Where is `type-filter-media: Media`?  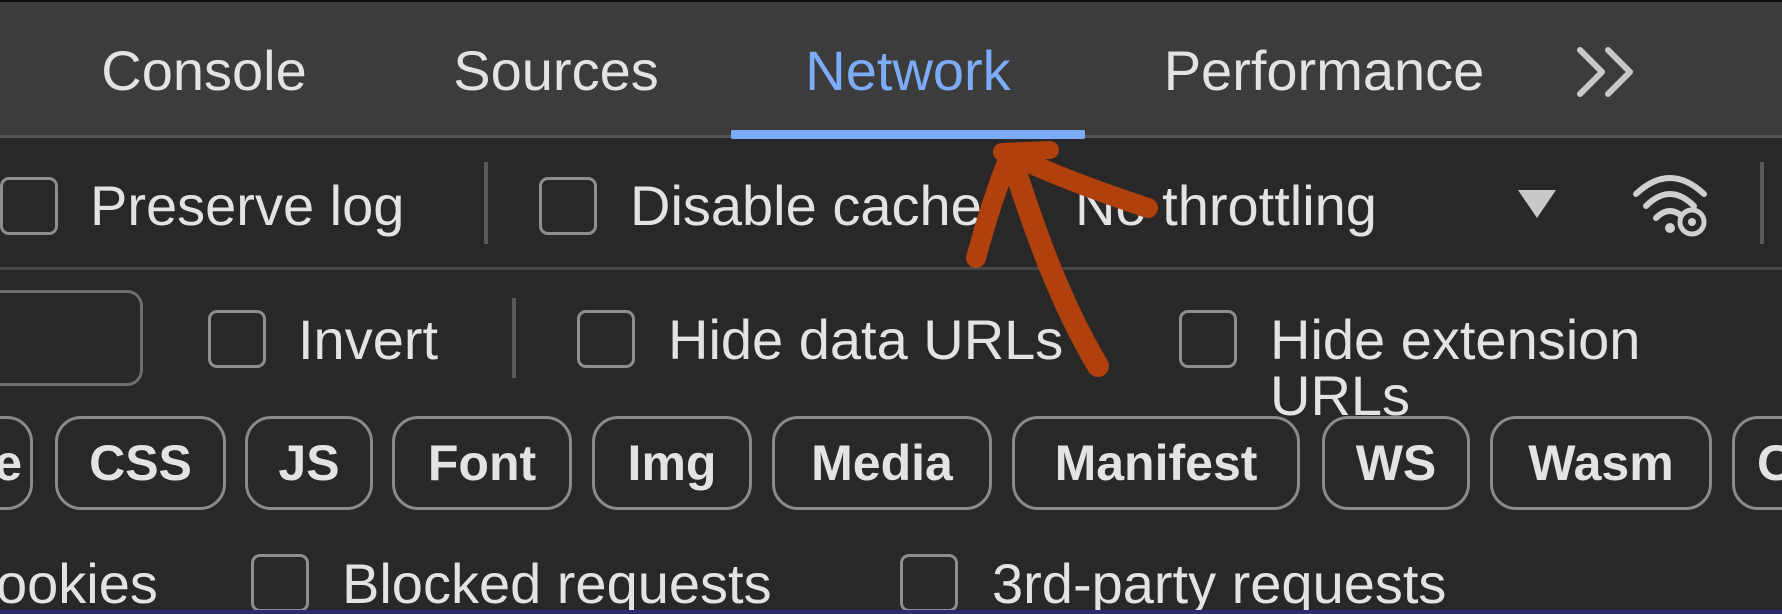
type-filter-media: Media is located at coordinates (882, 463).